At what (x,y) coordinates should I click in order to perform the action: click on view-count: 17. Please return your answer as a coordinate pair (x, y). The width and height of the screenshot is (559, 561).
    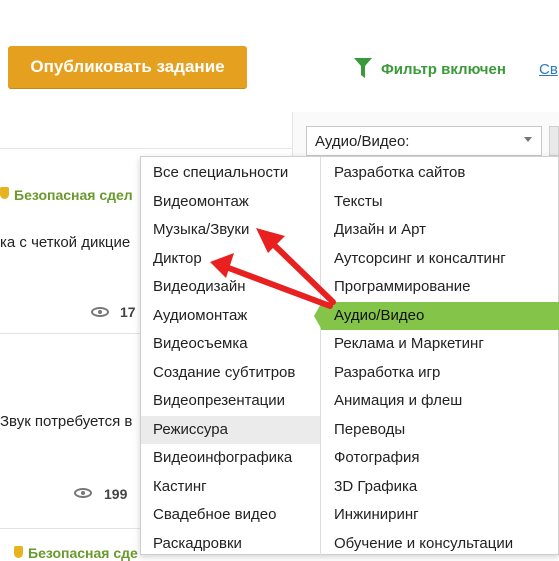
    Looking at the image, I should click on (128, 312).